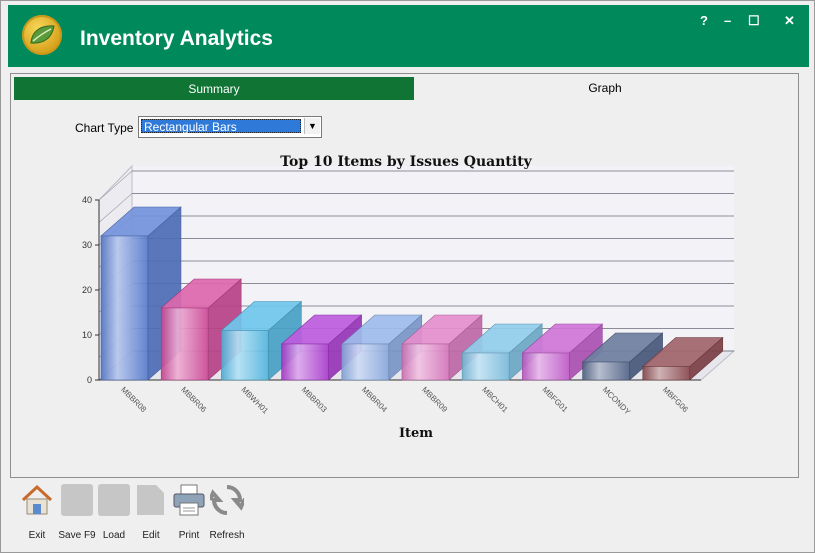  Describe the element at coordinates (133, 399) in the screenshot. I see `x-tick-label: MBBR08` at that location.